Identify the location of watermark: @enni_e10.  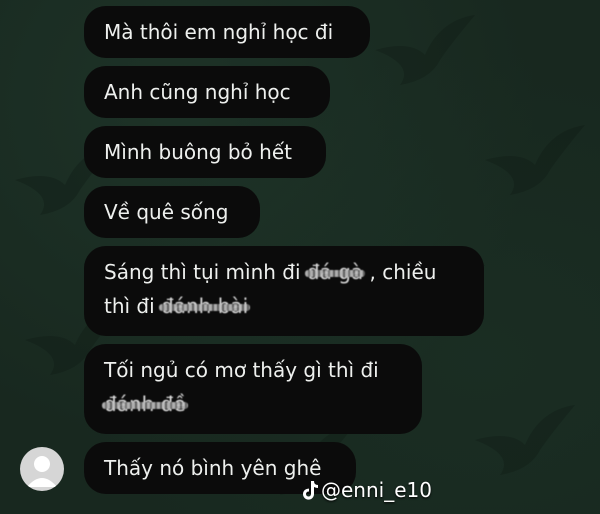
(367, 490).